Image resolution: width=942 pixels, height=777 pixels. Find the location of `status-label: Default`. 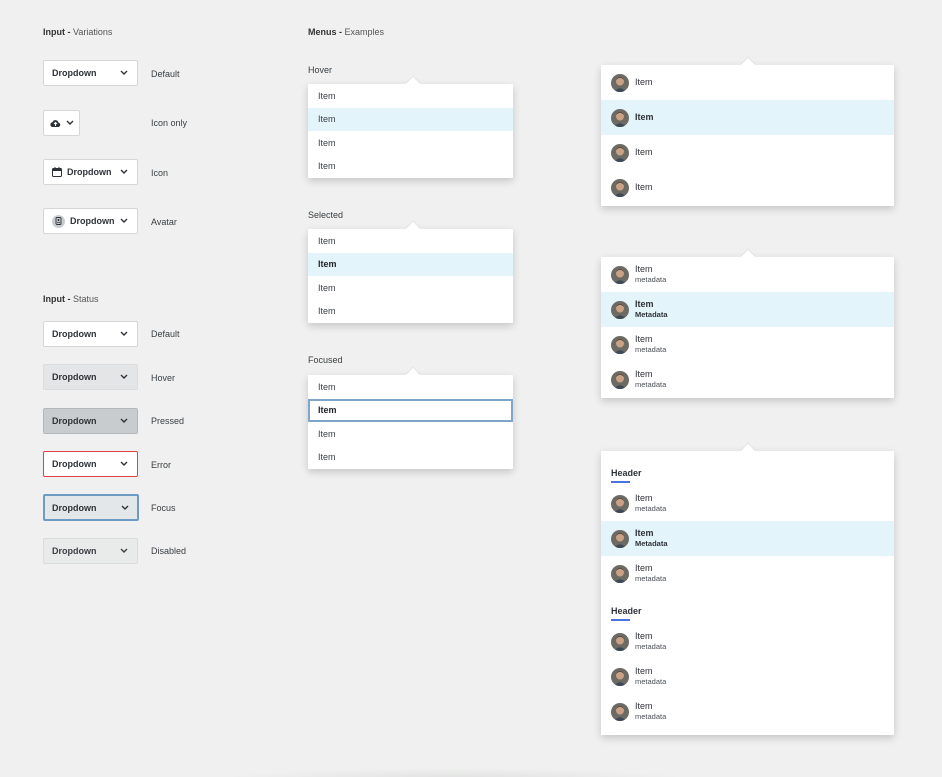

status-label: Default is located at coordinates (165, 334).